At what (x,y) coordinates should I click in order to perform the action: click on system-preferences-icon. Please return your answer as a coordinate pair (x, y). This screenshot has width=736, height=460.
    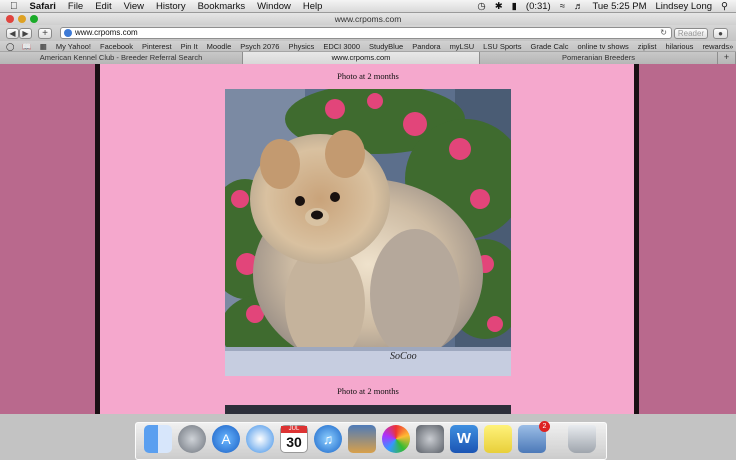
    Looking at the image, I should click on (430, 439).